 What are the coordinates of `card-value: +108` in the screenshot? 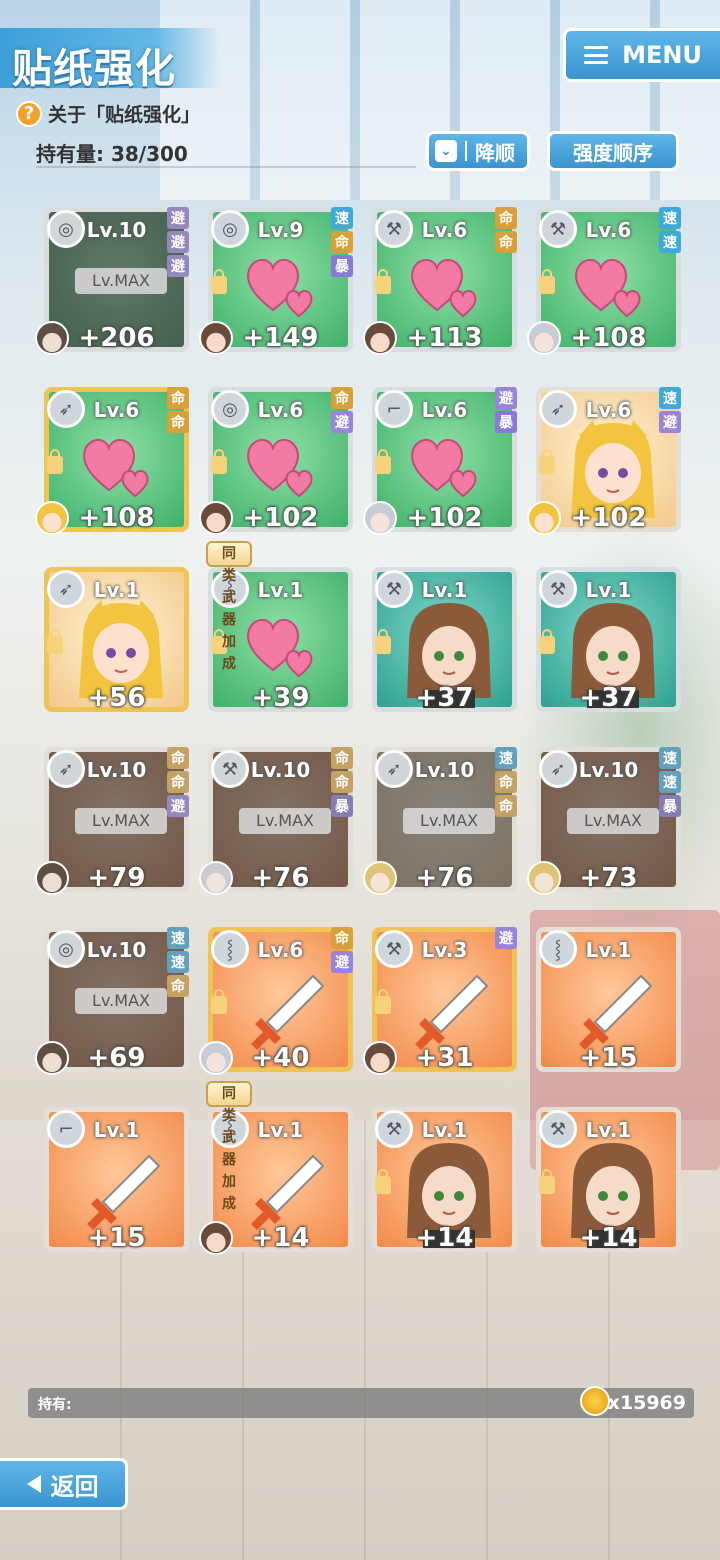 It's located at (116, 518).